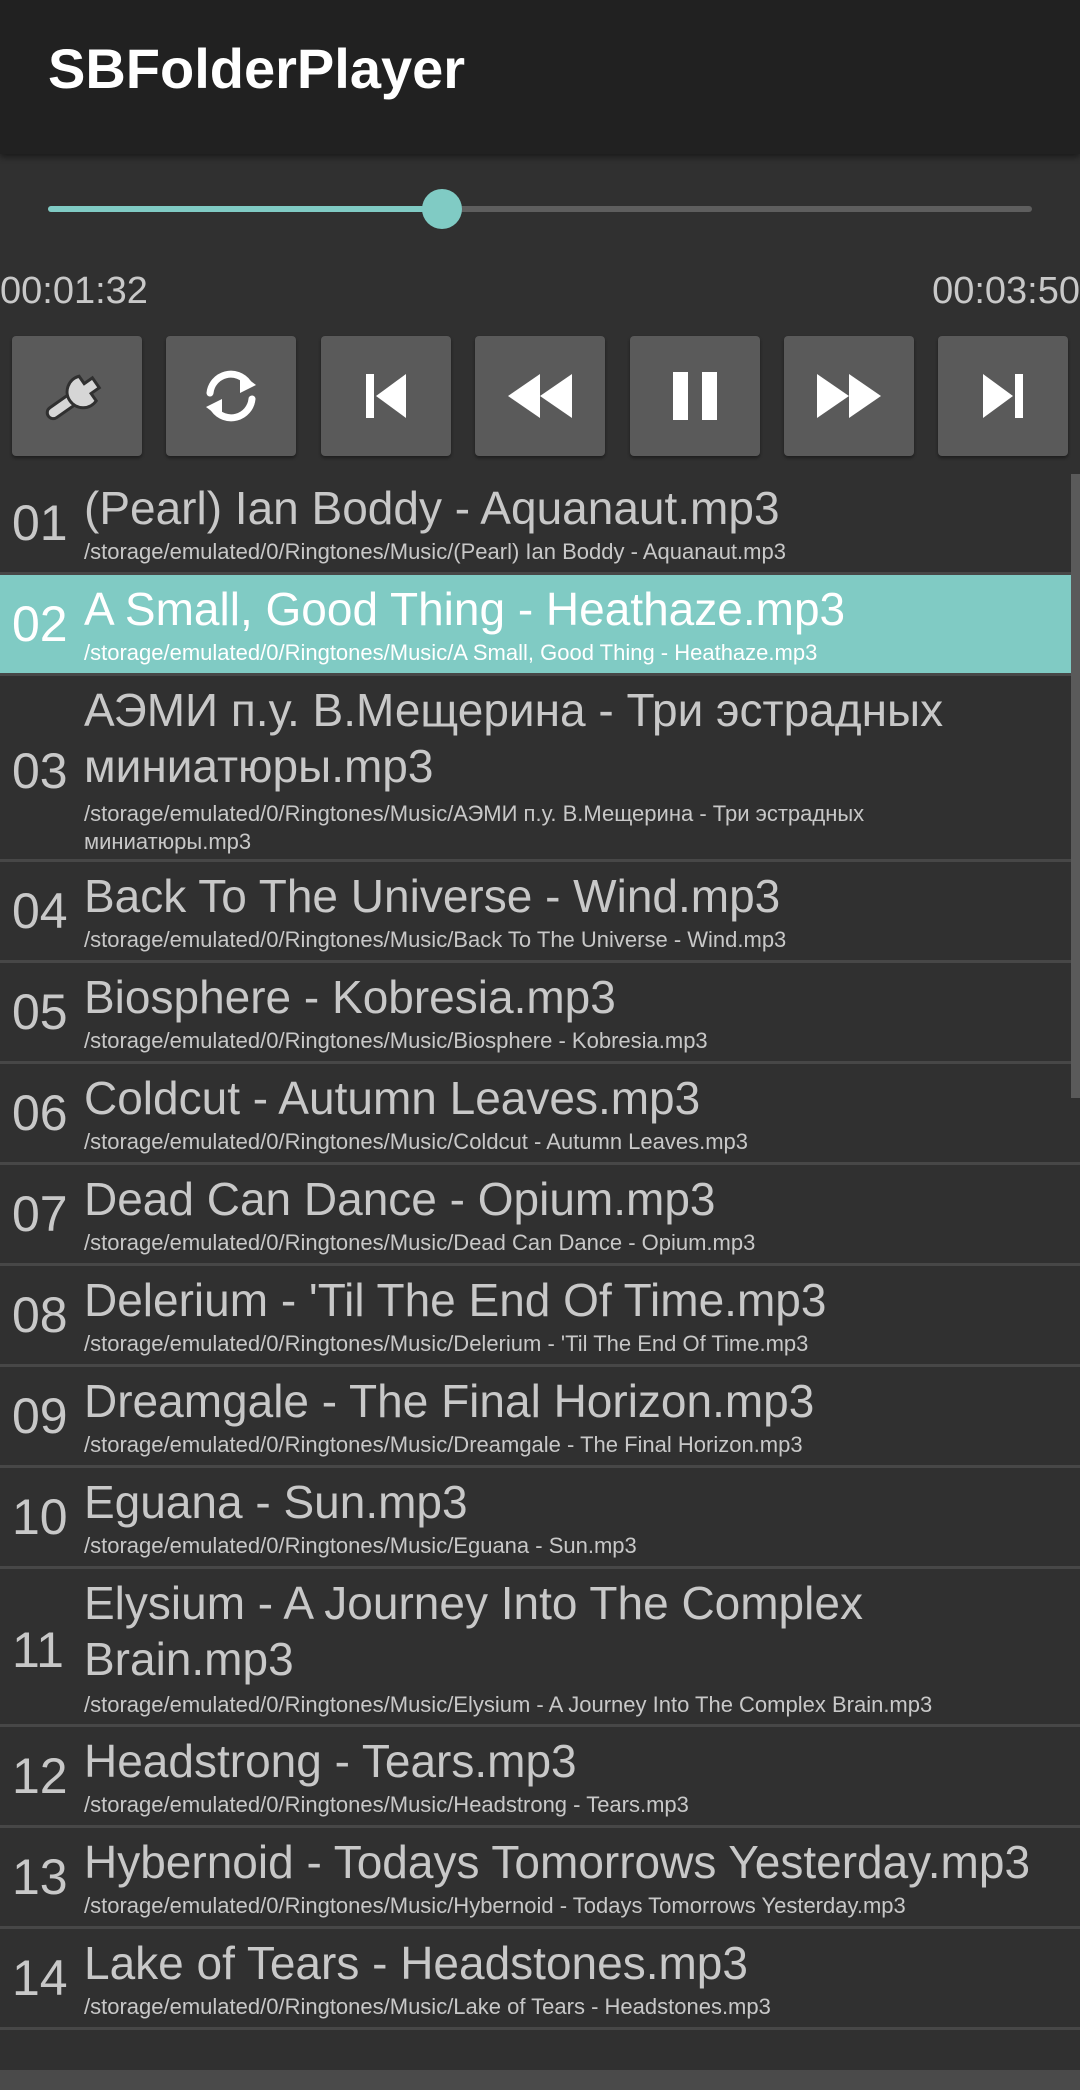 The height and width of the screenshot is (2090, 1080). What do you see at coordinates (449, 1401) in the screenshot?
I see `track-title: Dreamgale - The Final Horizon.mp3` at bounding box center [449, 1401].